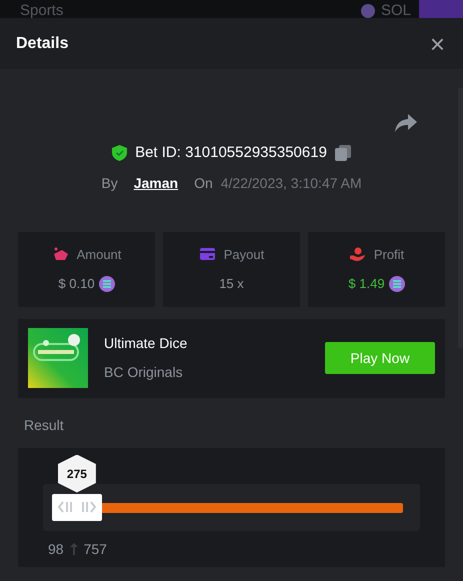  I want to click on range-min: 98, so click(56, 549).